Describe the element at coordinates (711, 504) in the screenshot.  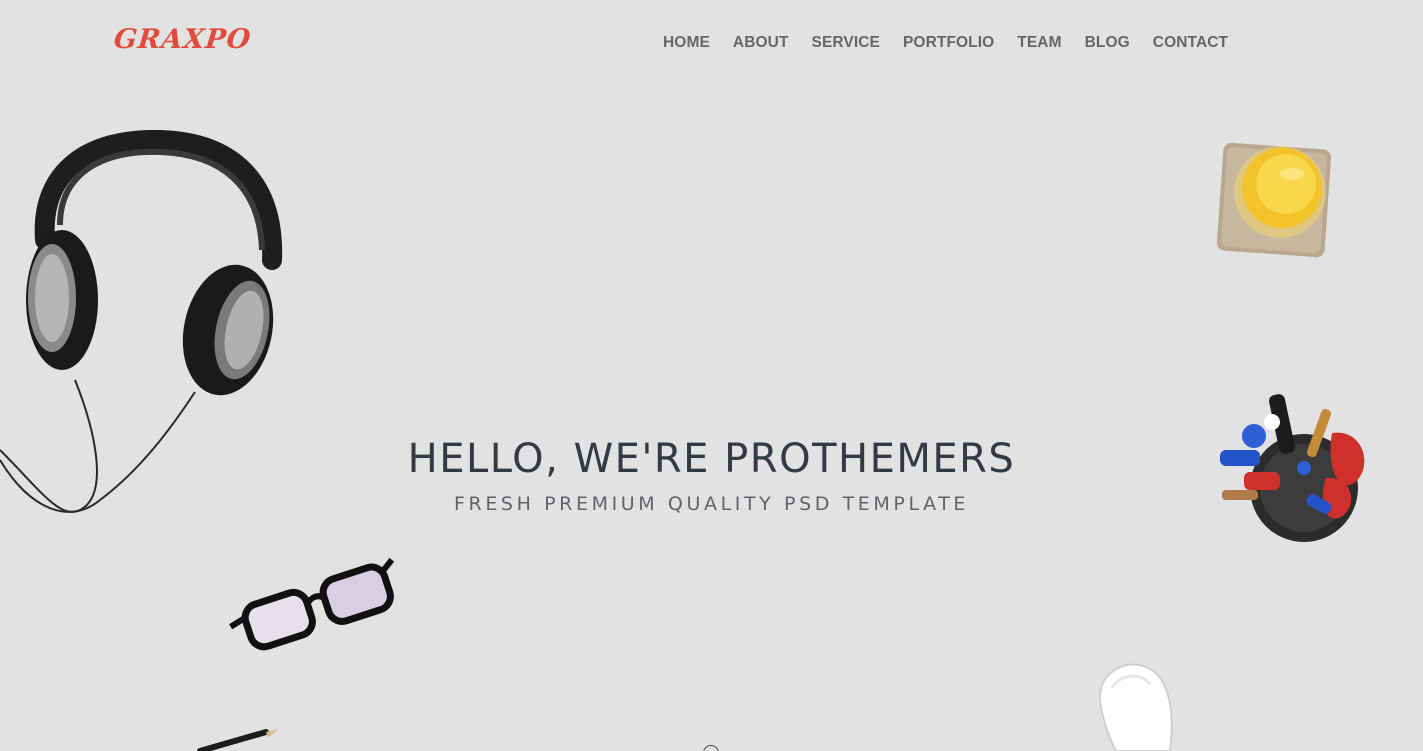
I see `hero-subtitle: FRESH PREMIUM QUALITY PSD TEMPLATE` at that location.